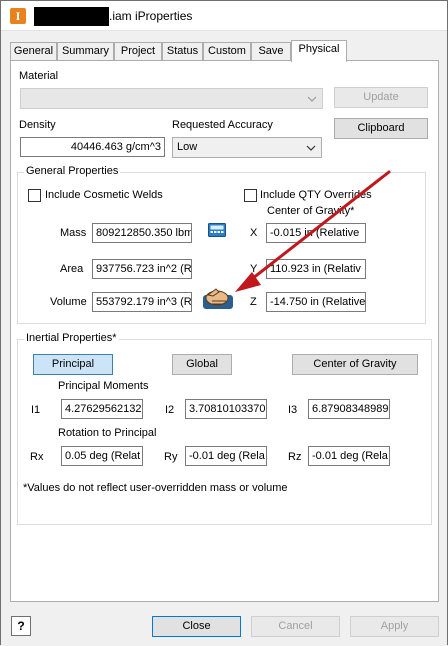 The image size is (448, 646). What do you see at coordinates (218, 298) in the screenshot?
I see `pointing-hand-icon` at bounding box center [218, 298].